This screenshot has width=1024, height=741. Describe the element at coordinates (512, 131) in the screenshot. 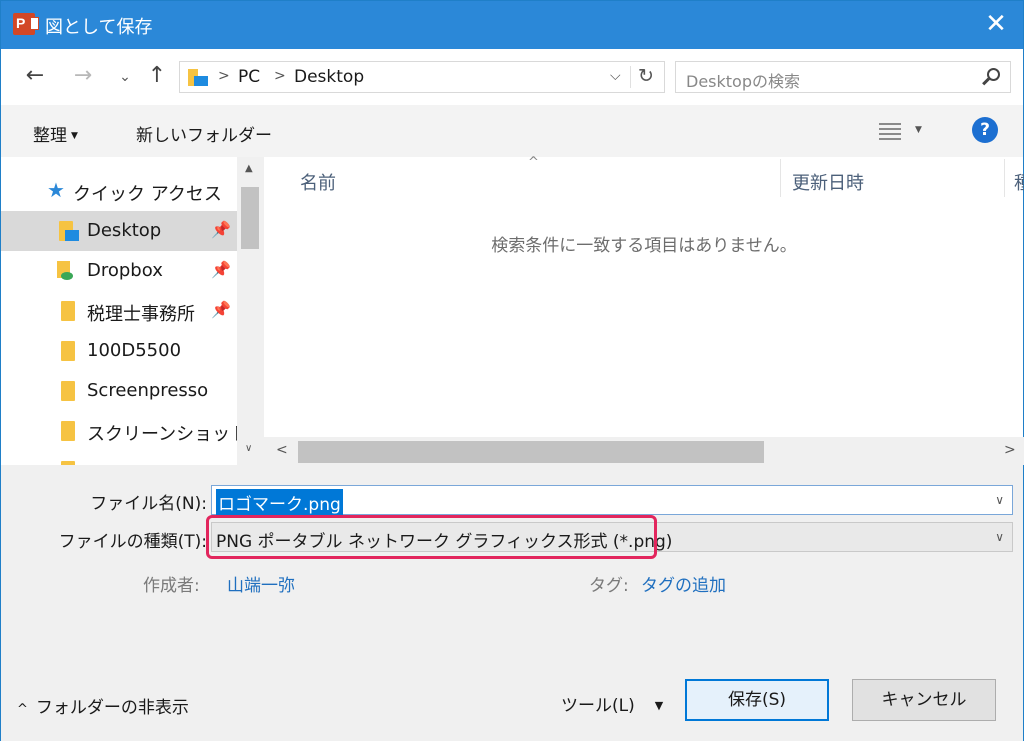

I see `command-bar: 整理 ▼ 新しいフォルダー ▼` at that location.